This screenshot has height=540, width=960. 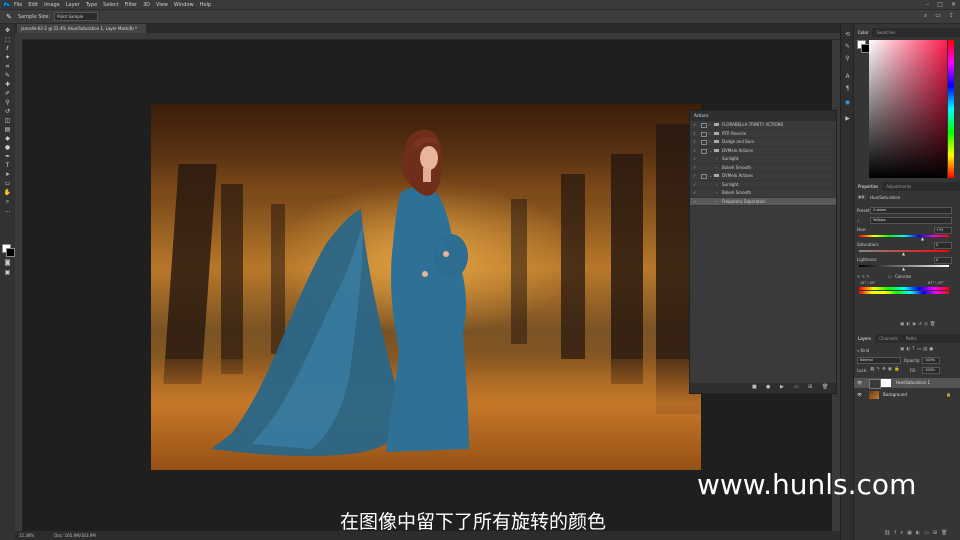 I want to click on menu-edit: Edit, so click(x=33, y=5).